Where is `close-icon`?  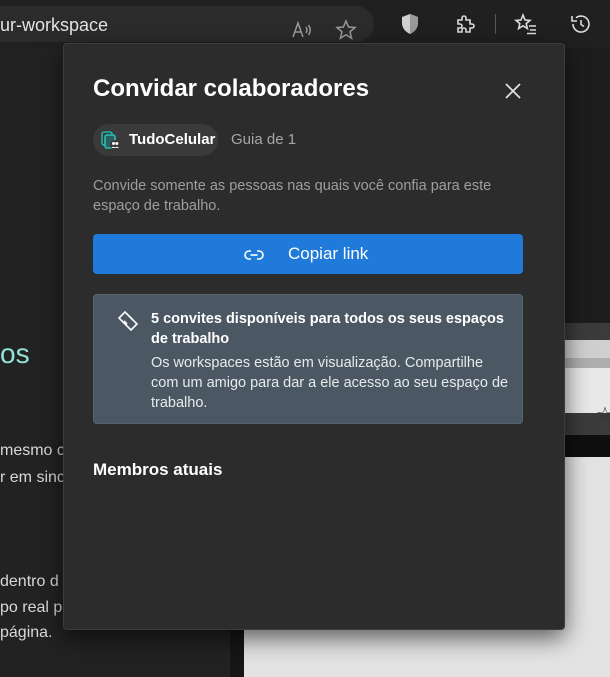 close-icon is located at coordinates (513, 91).